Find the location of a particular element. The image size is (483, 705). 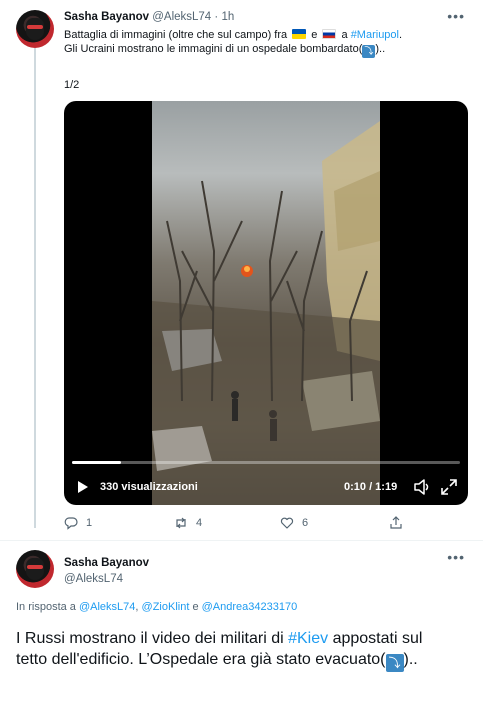

video-progress-fill is located at coordinates (97, 462).